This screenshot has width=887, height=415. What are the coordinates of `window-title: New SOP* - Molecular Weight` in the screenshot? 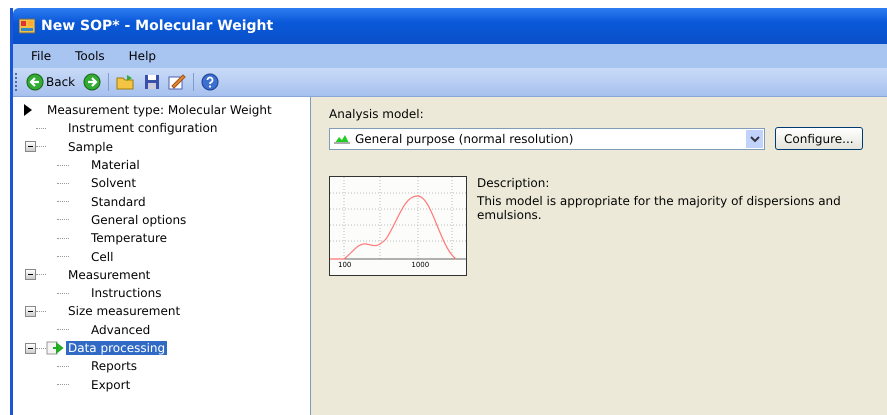 It's located at (157, 26).